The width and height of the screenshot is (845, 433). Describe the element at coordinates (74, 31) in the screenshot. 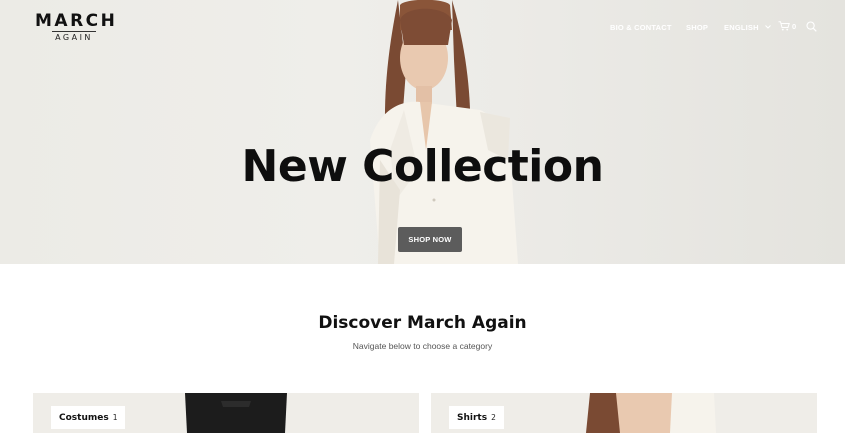

I see `logo-divider` at that location.